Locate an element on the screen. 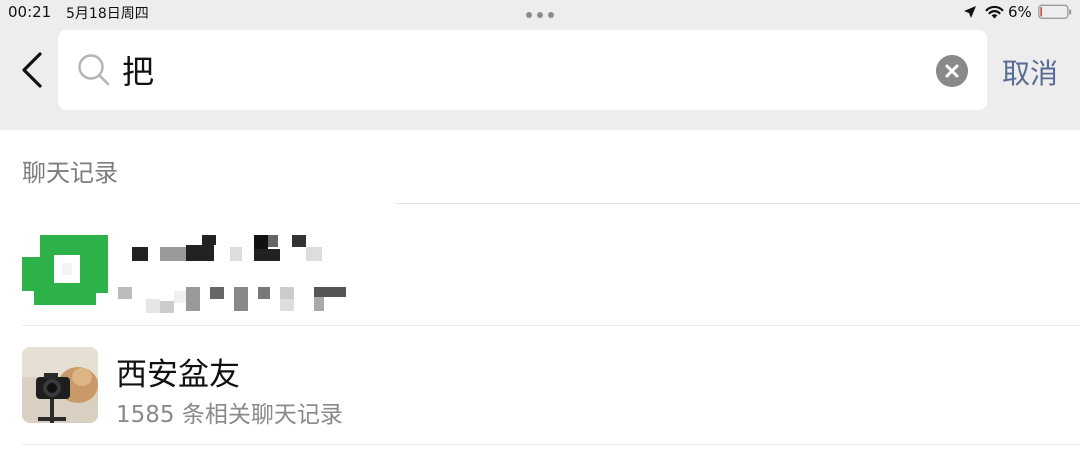 The image size is (1080, 461). obscured-avatar-icon is located at coordinates (65, 270).